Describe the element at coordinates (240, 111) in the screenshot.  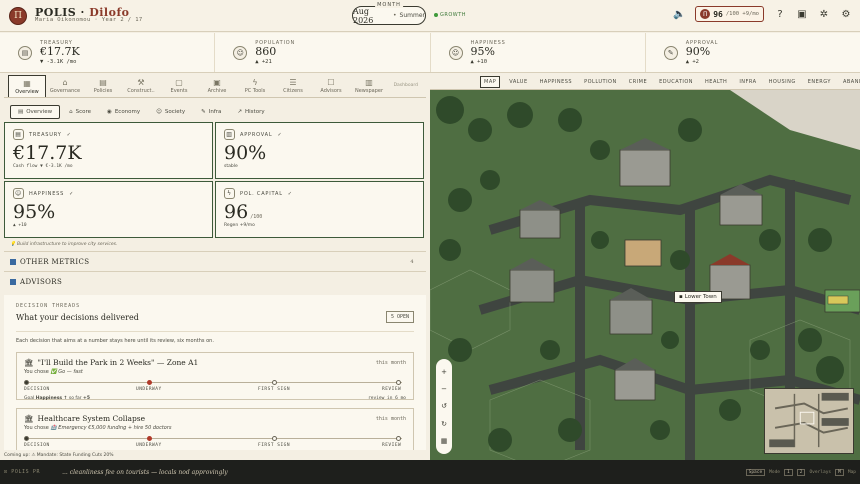
I see `history-icon: ↗` at that location.